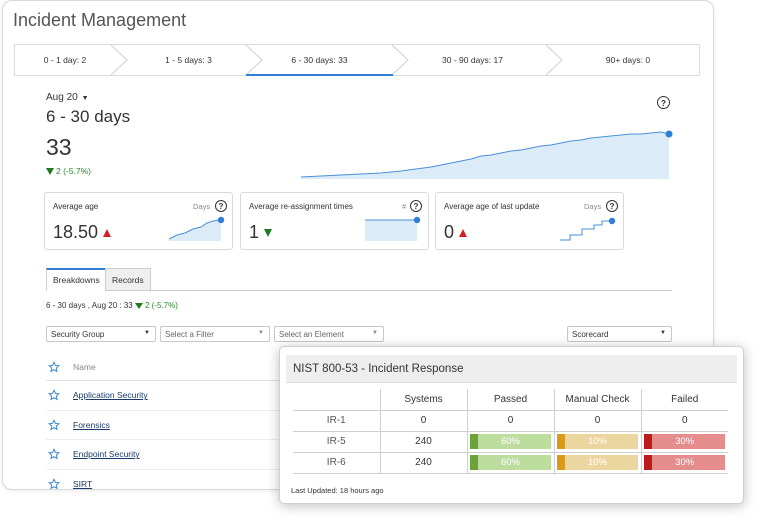 This screenshot has width=760, height=520. I want to click on count-delta: 2 (-5.7%), so click(68, 171).